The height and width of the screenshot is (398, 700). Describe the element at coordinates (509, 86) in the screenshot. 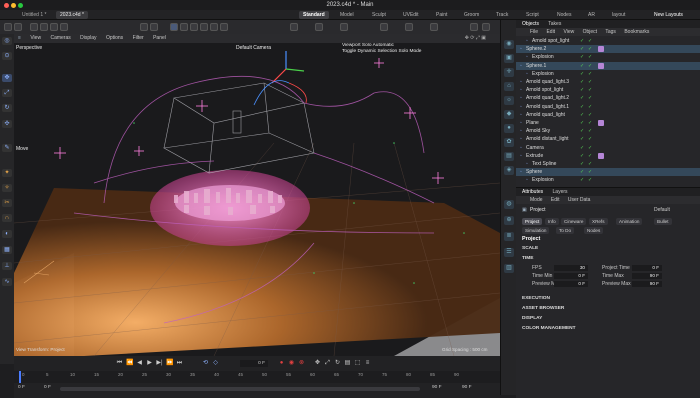

I see `floor-icon: ⌂` at that location.